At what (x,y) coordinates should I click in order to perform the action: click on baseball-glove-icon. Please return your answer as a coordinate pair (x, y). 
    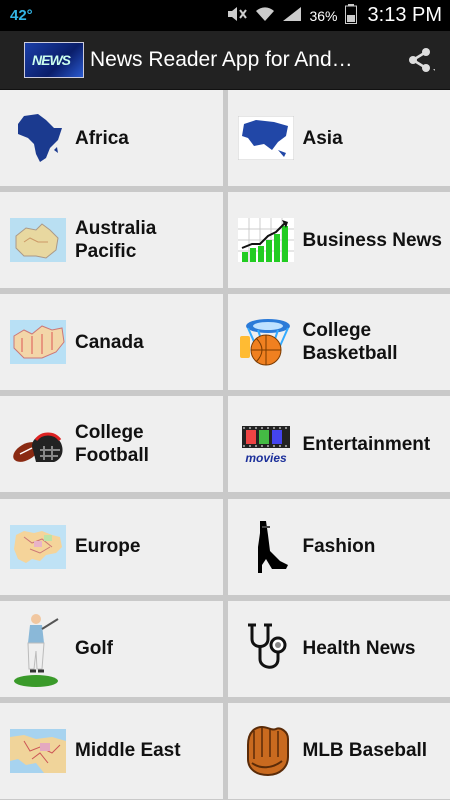
    Looking at the image, I should click on (266, 751).